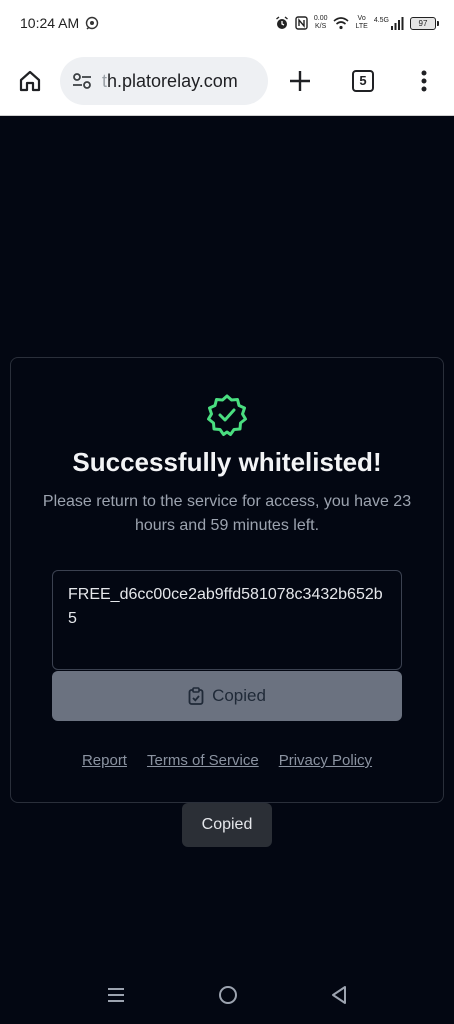 The image size is (454, 1024). Describe the element at coordinates (361, 18) in the screenshot. I see `volte-top: Vo` at that location.